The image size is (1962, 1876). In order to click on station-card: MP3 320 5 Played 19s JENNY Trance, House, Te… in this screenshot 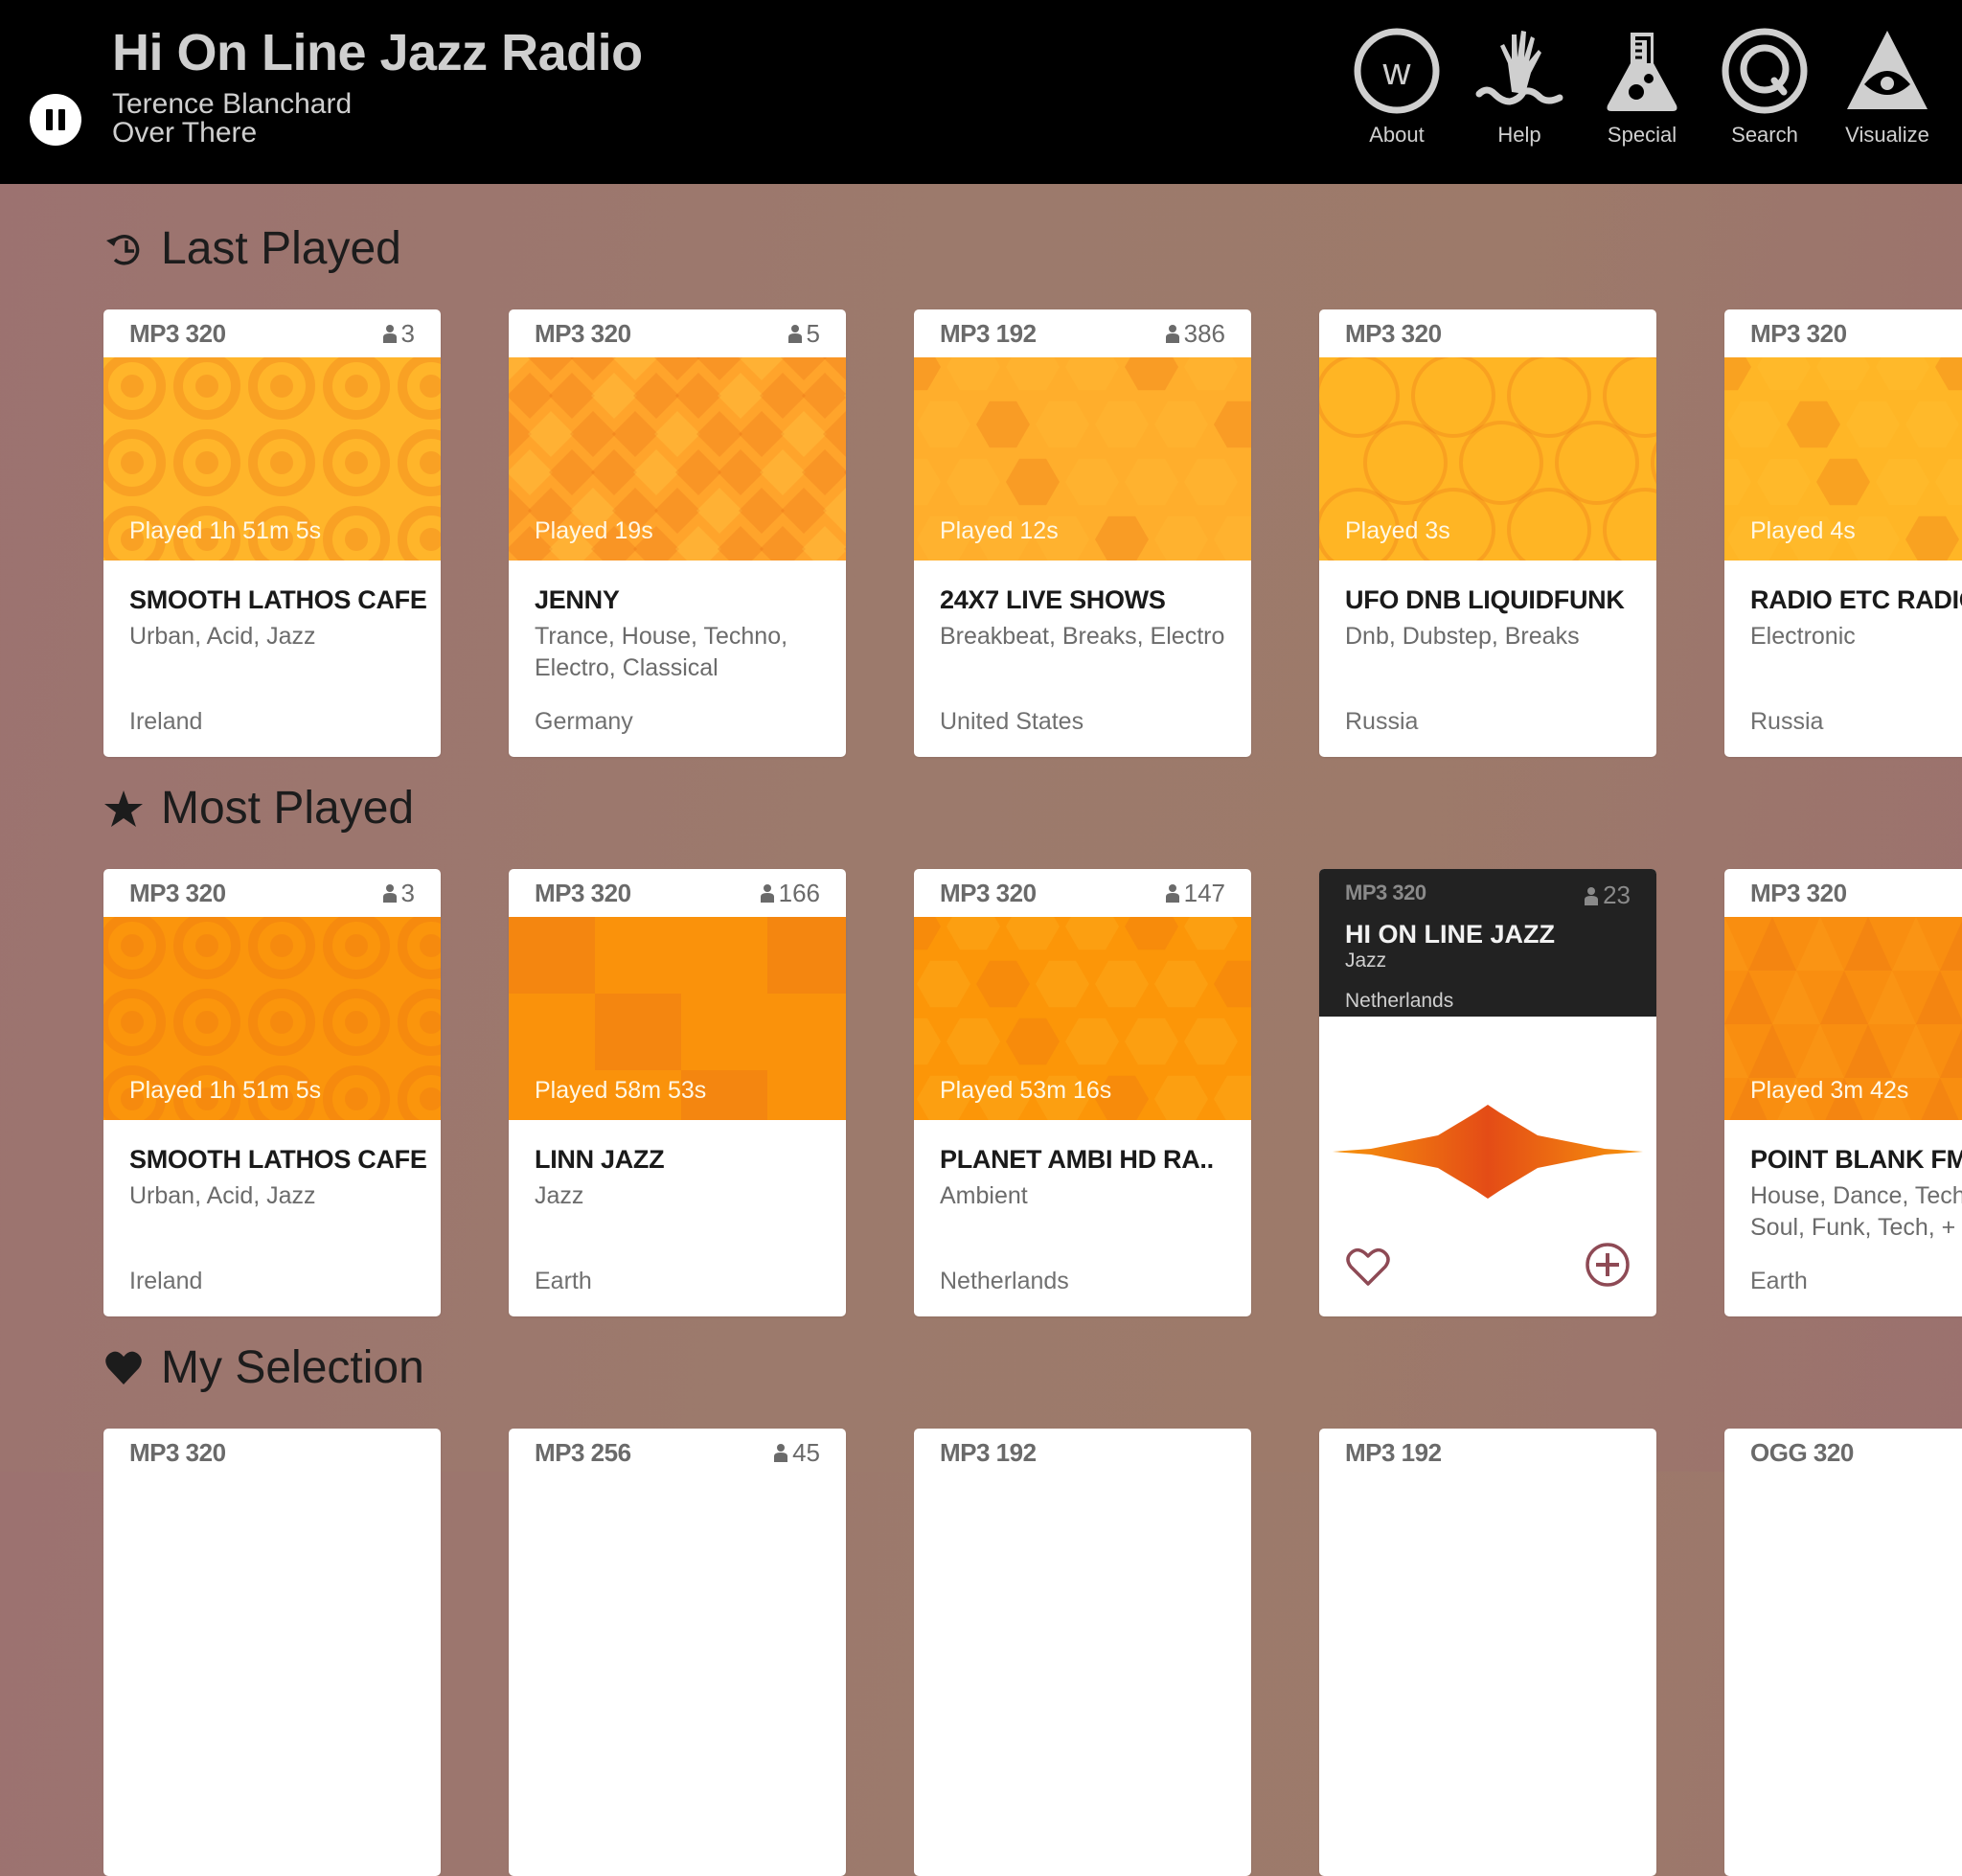, I will do `click(678, 533)`.